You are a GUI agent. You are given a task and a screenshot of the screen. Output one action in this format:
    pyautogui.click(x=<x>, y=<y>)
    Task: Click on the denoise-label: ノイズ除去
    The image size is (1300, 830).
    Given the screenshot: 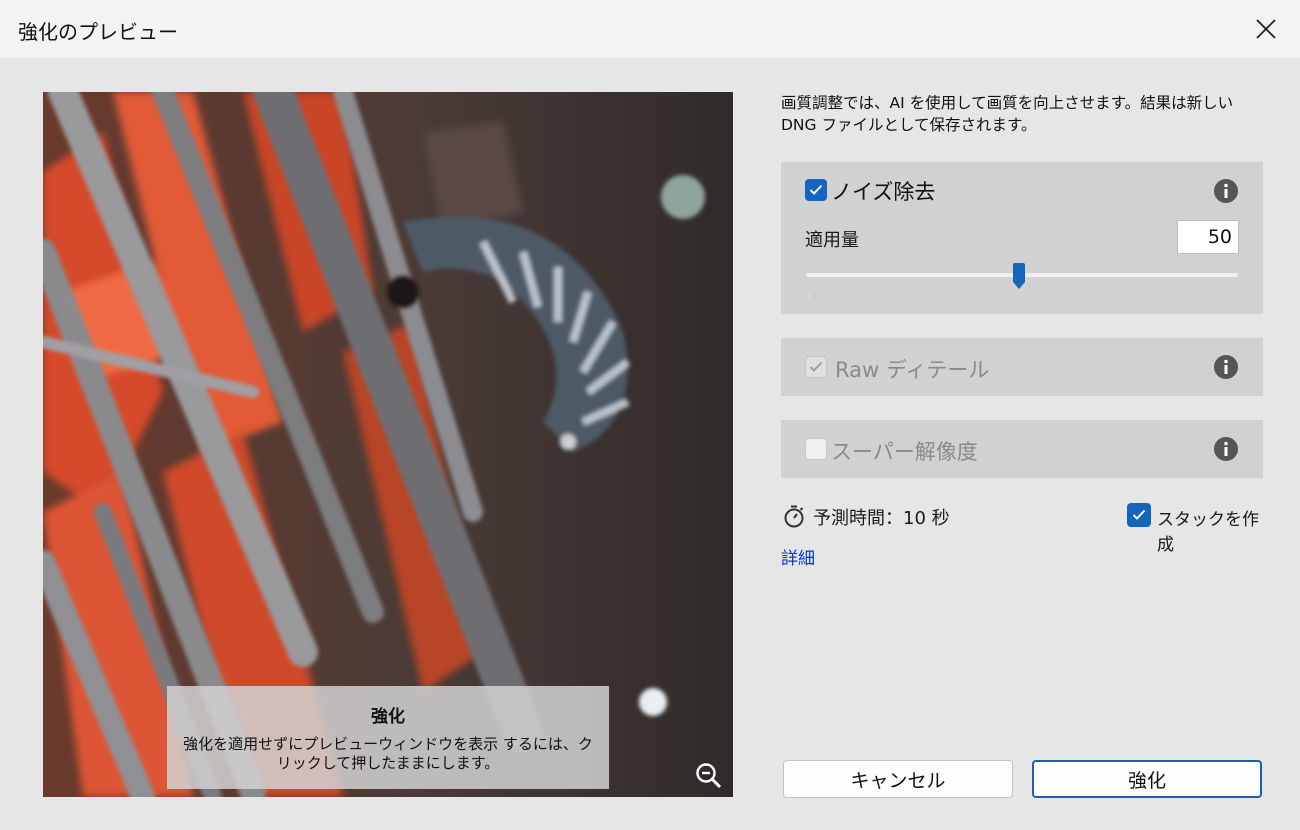 What is the action you would take?
    pyautogui.click(x=883, y=192)
    